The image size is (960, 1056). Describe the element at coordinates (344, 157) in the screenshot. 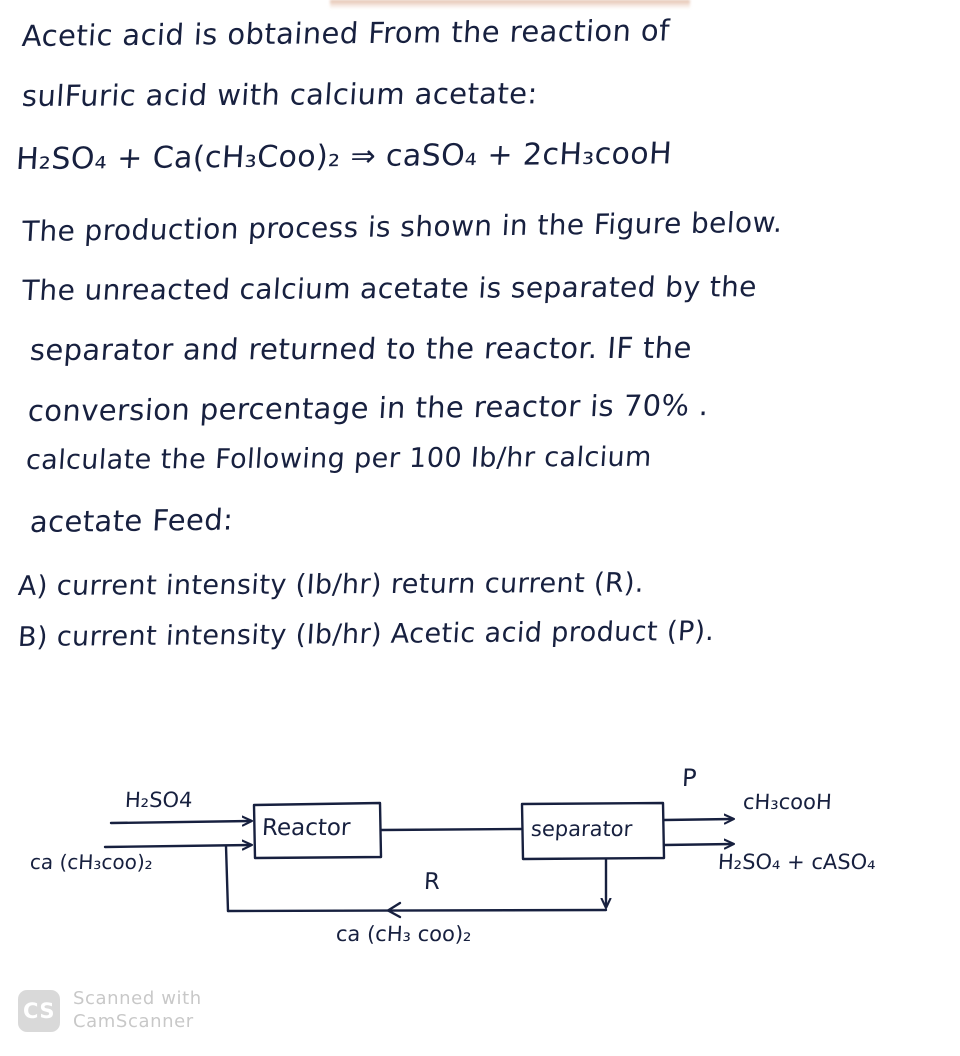

I see `chemical-equation: H₂SO₄ + Ca(cH₃Coo)₂ ⇒ caSO₄ + 2cH₃cooH` at that location.